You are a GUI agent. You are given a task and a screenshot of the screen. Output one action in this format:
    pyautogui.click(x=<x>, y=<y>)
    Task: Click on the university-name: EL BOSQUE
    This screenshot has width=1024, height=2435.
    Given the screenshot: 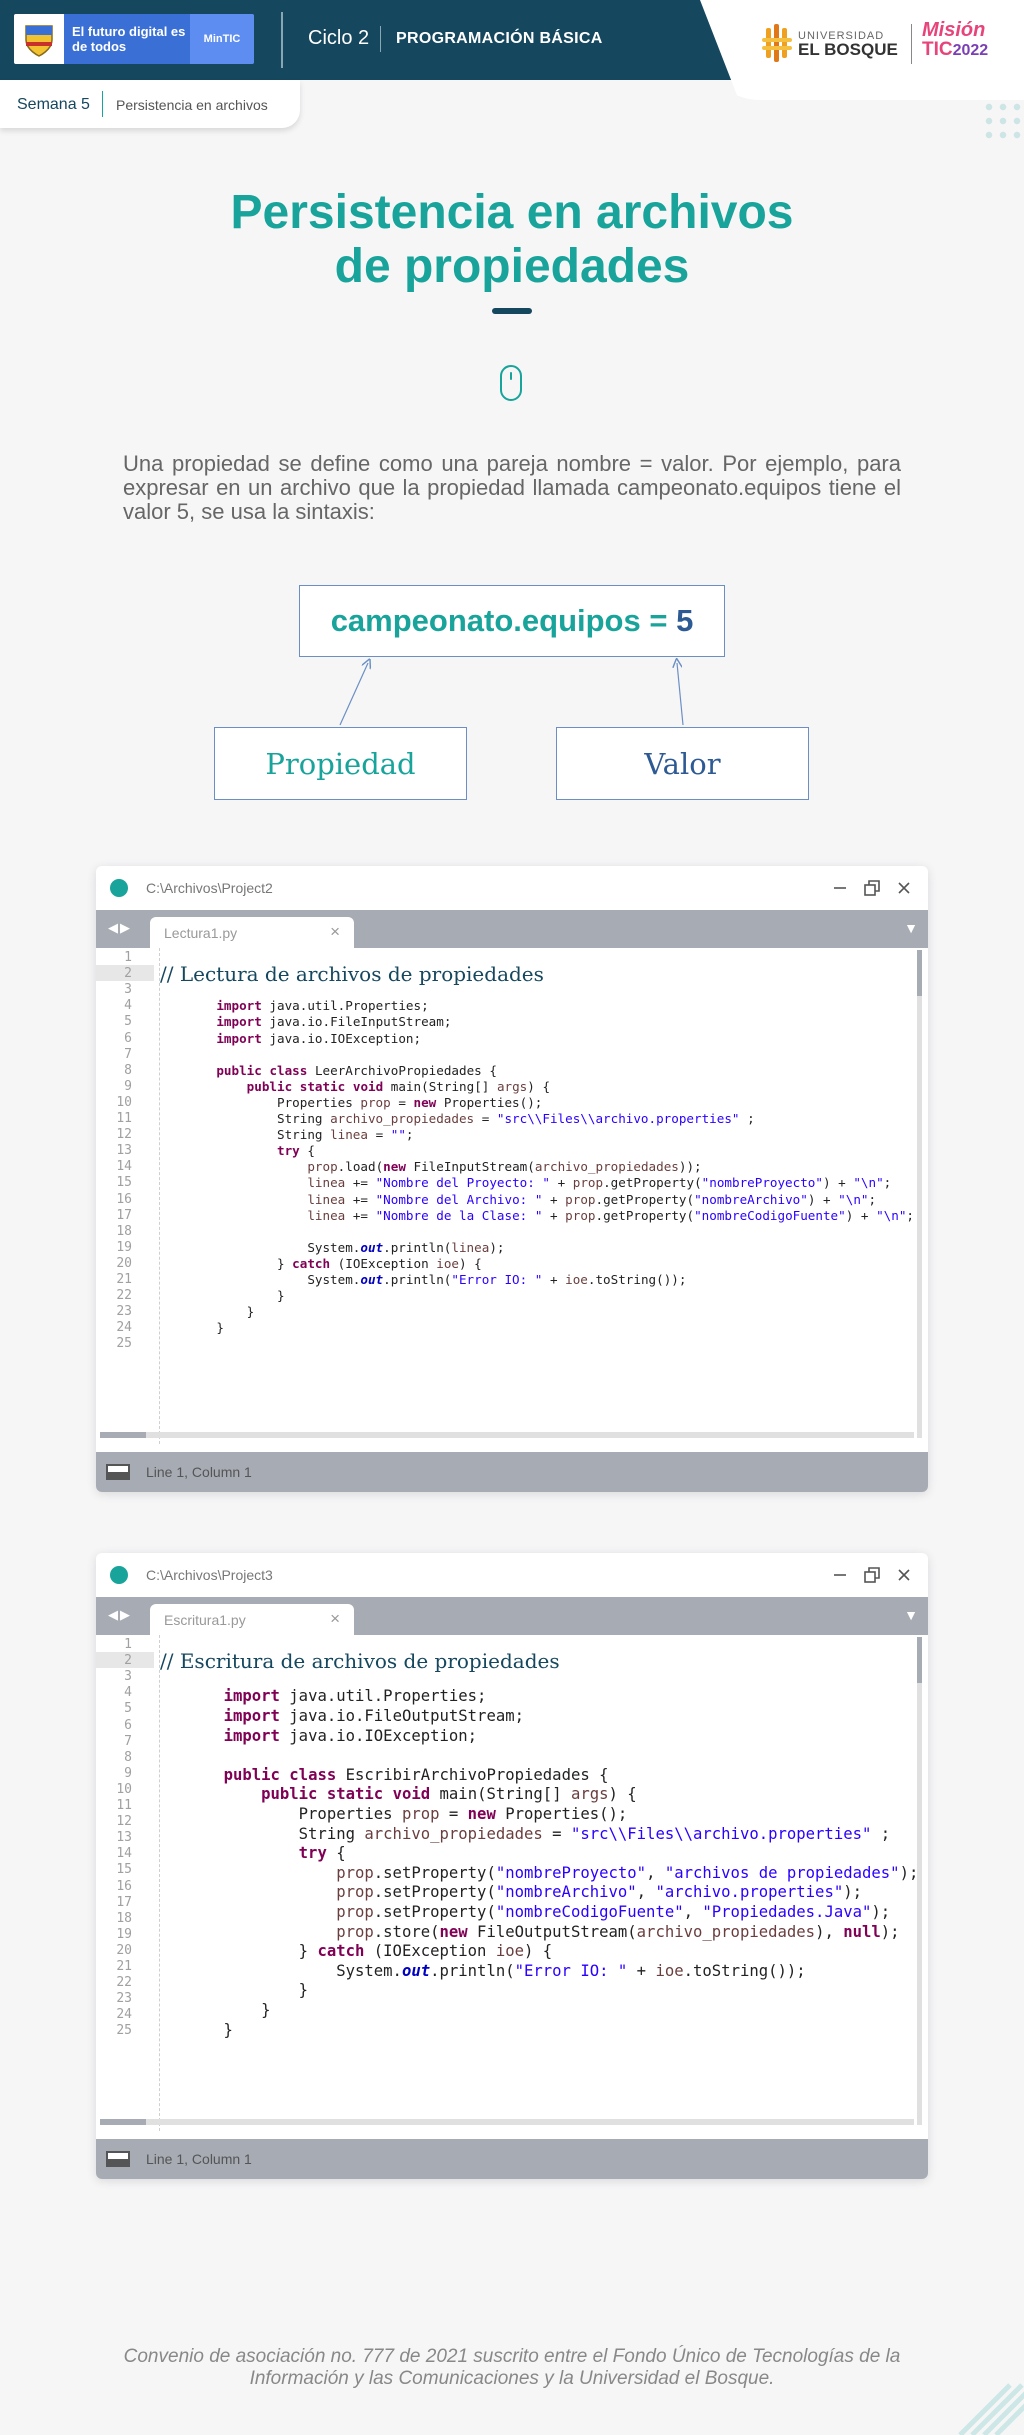 What is the action you would take?
    pyautogui.click(x=848, y=49)
    